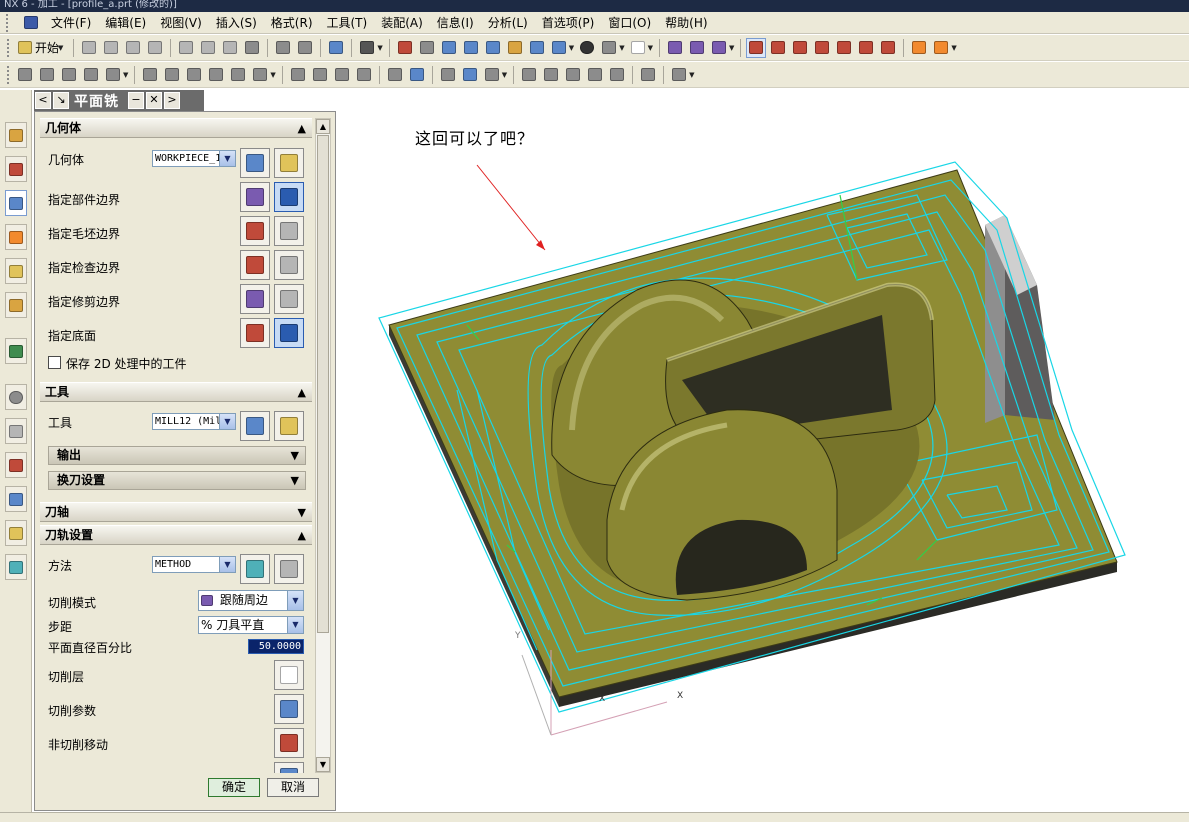 The width and height of the screenshot is (1189, 822). Describe the element at coordinates (347, 23) in the screenshot. I see `menu-tools: 工具(T)` at that location.